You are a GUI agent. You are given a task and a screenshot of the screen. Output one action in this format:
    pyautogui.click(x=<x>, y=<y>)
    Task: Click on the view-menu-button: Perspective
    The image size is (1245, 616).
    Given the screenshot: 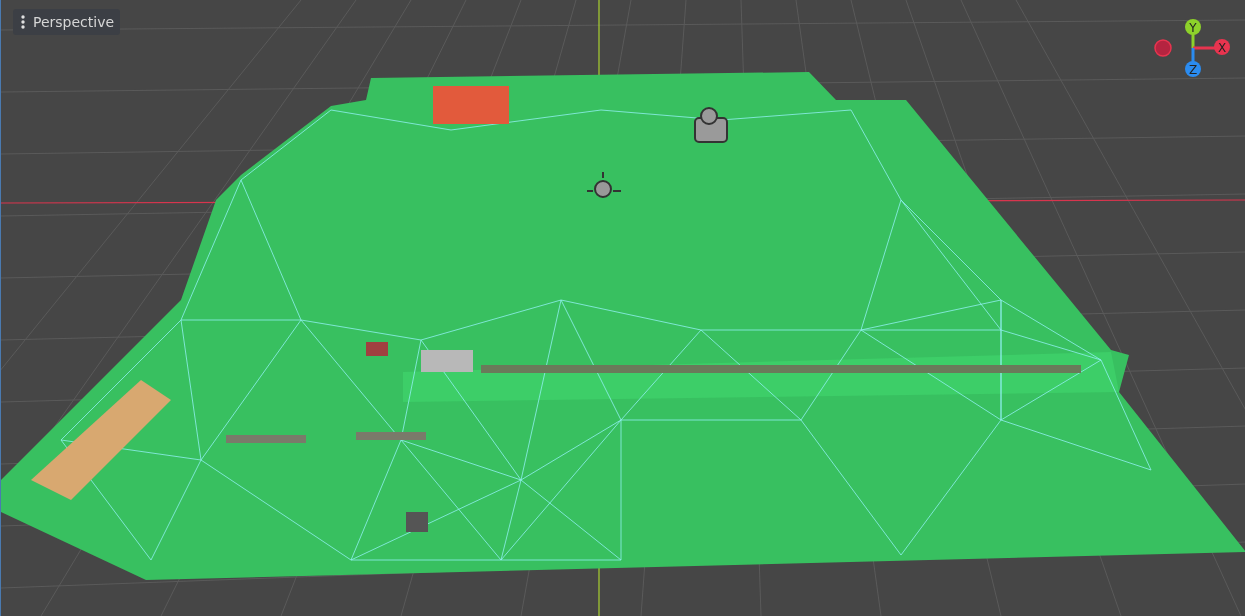 What is the action you would take?
    pyautogui.click(x=67, y=22)
    